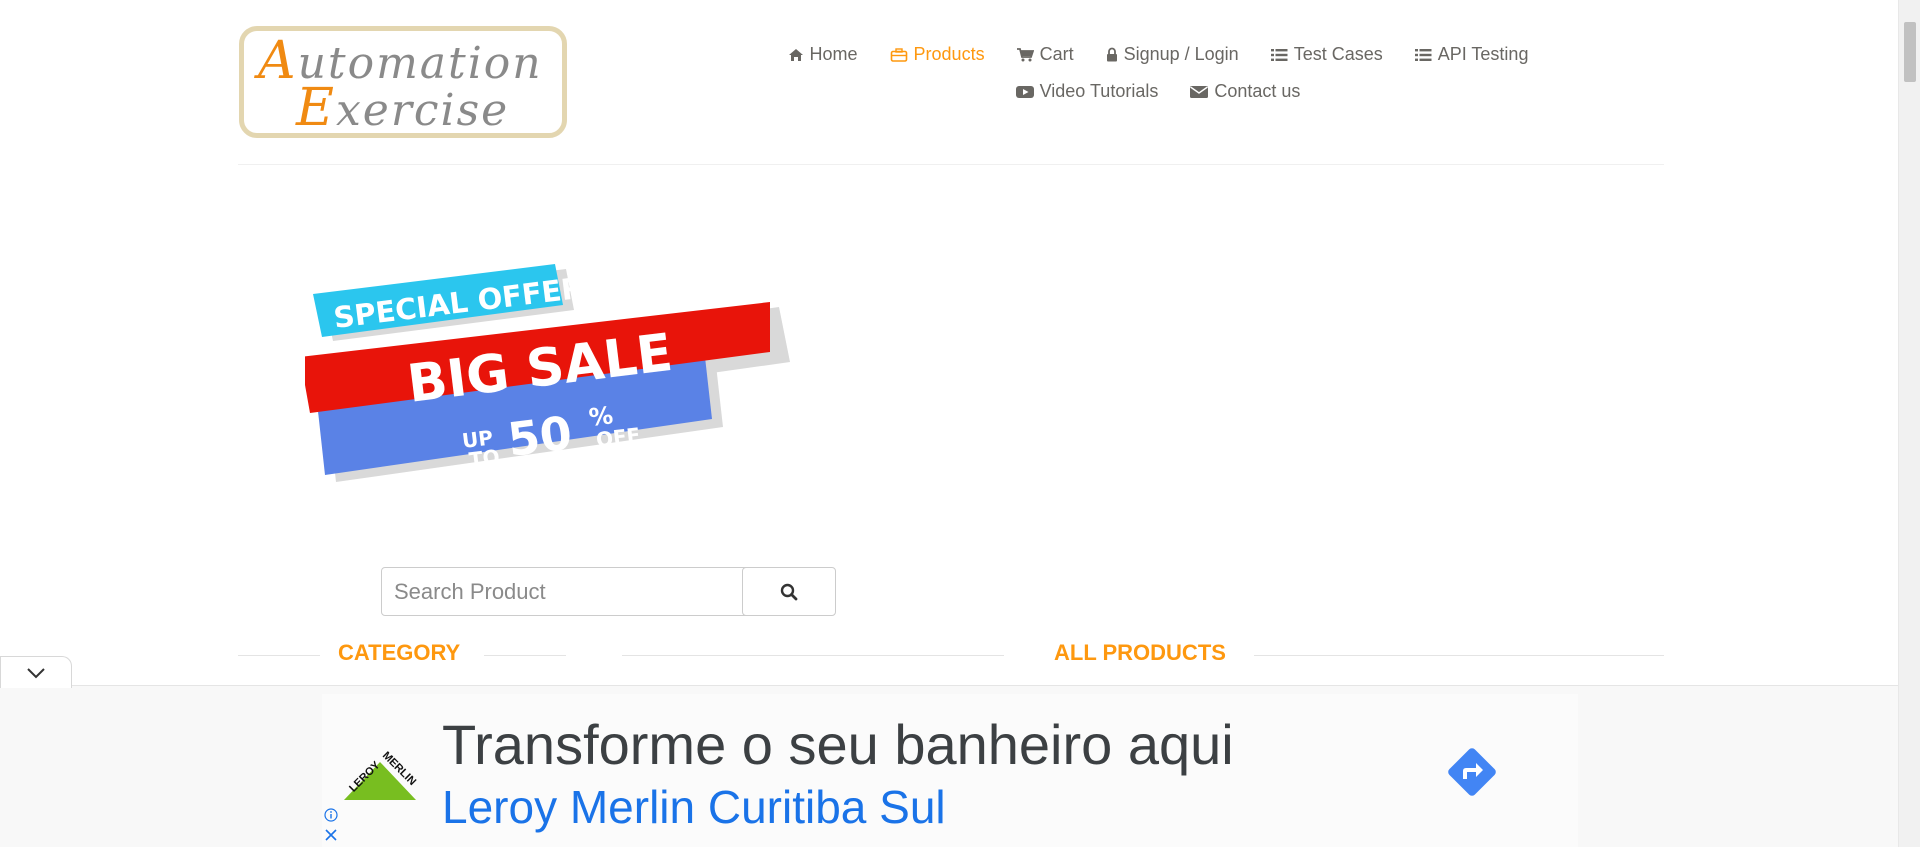  Describe the element at coordinates (1086, 91) in the screenshot. I see `nav-video-tutorials: Video Tutorials` at that location.